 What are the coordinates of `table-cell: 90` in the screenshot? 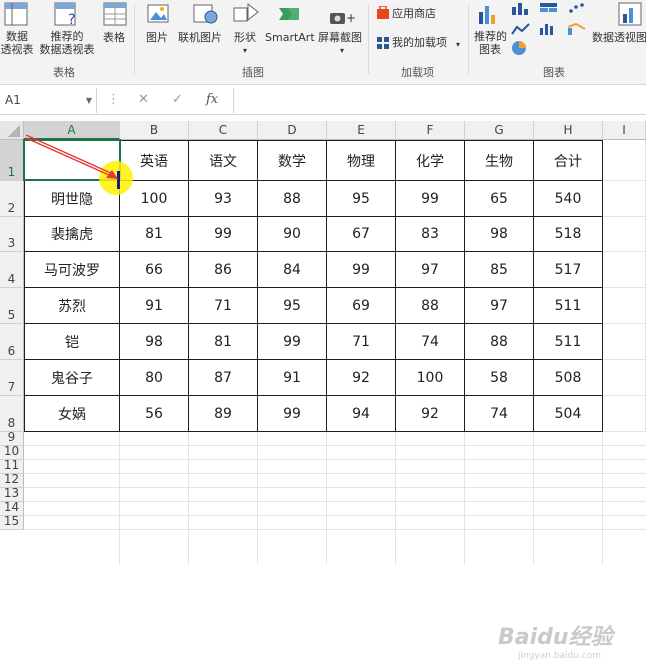 It's located at (292, 234).